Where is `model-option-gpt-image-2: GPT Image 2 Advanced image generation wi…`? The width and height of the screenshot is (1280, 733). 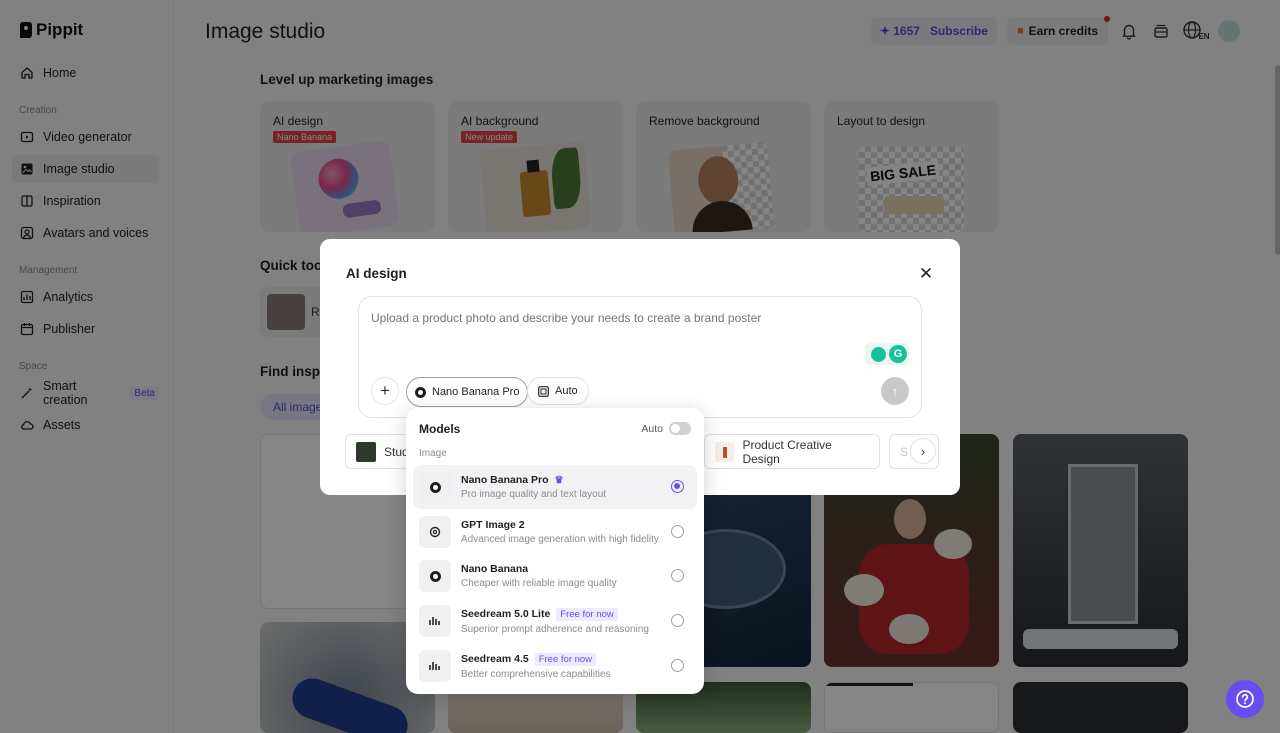 model-option-gpt-image-2: GPT Image 2 Advanced image generation wi… is located at coordinates (555, 532).